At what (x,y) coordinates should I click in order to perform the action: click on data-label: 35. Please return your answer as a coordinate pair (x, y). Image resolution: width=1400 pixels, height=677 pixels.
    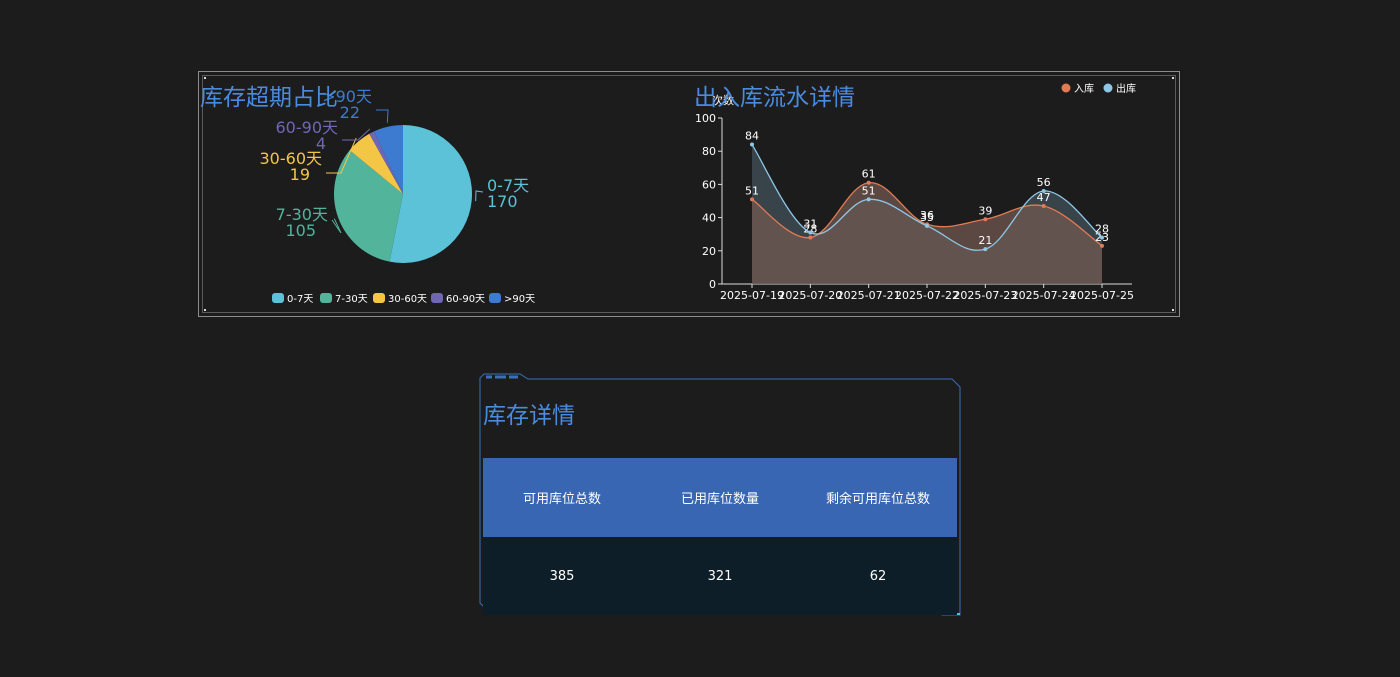
    Looking at the image, I should click on (927, 217).